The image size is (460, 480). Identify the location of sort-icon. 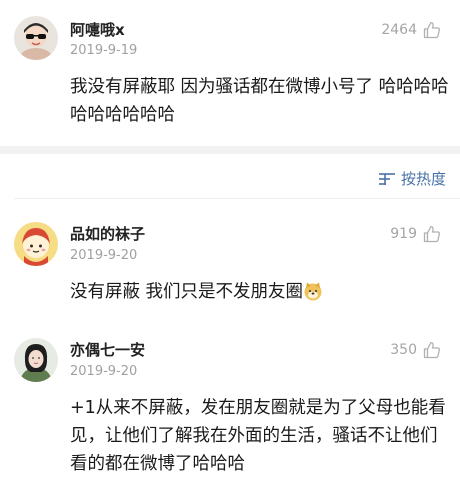
(386, 179).